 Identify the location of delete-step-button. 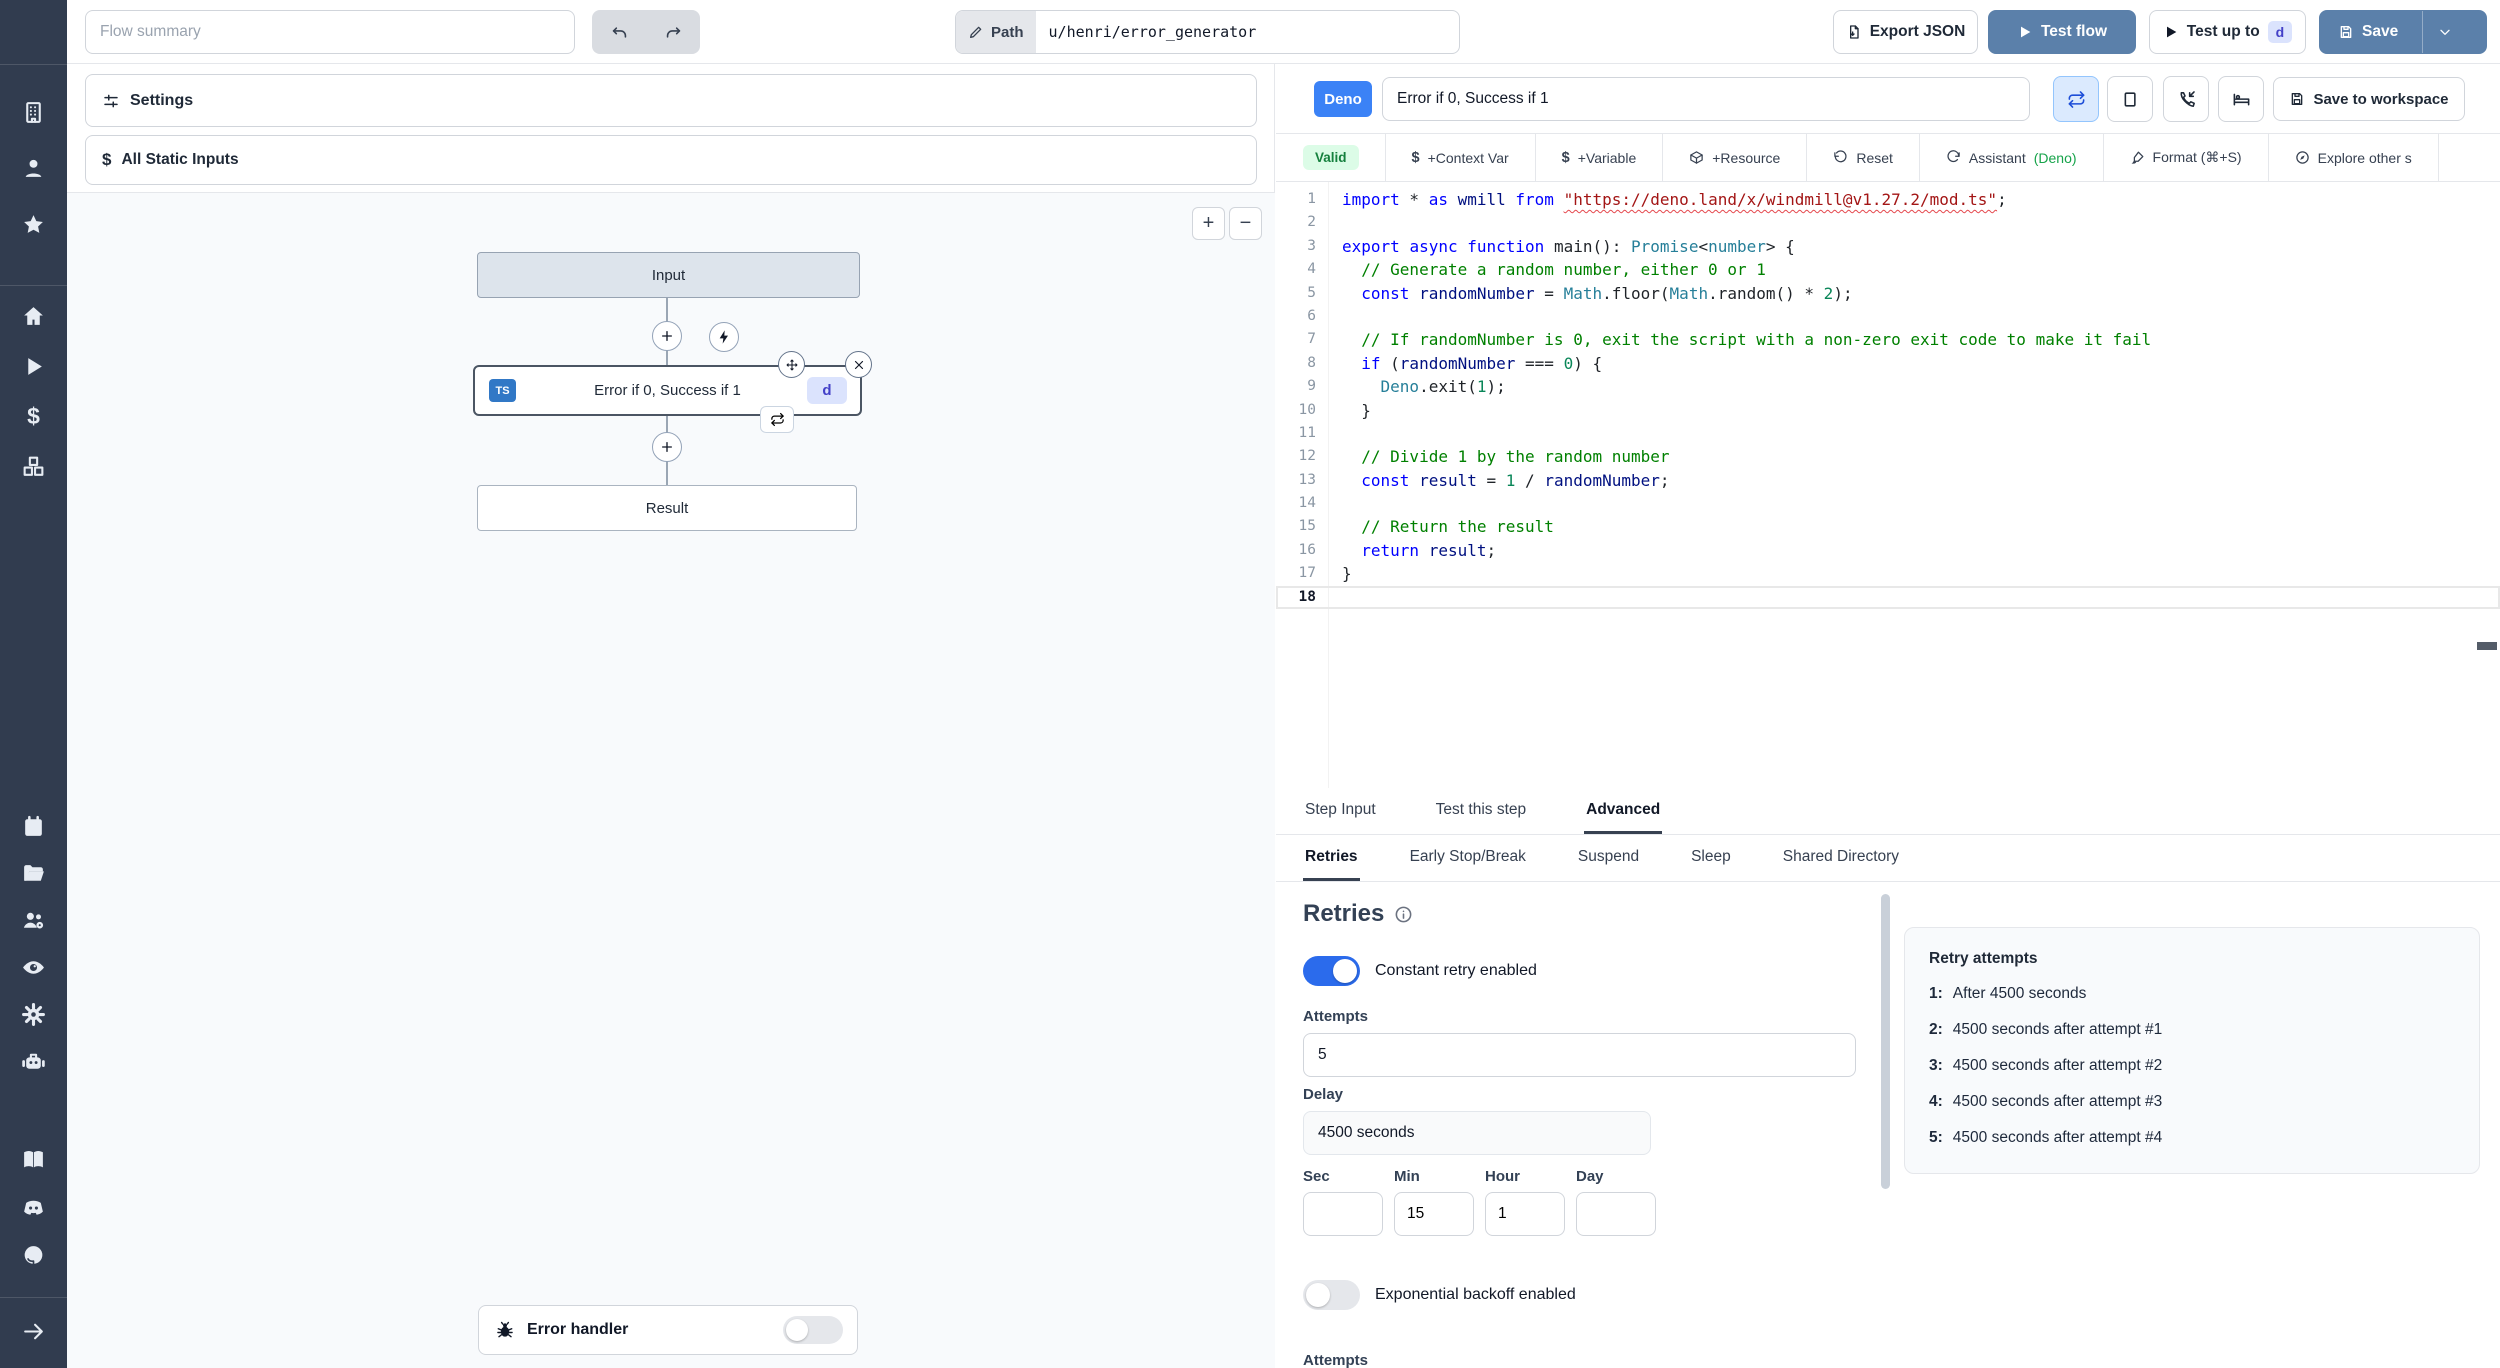
(858, 364).